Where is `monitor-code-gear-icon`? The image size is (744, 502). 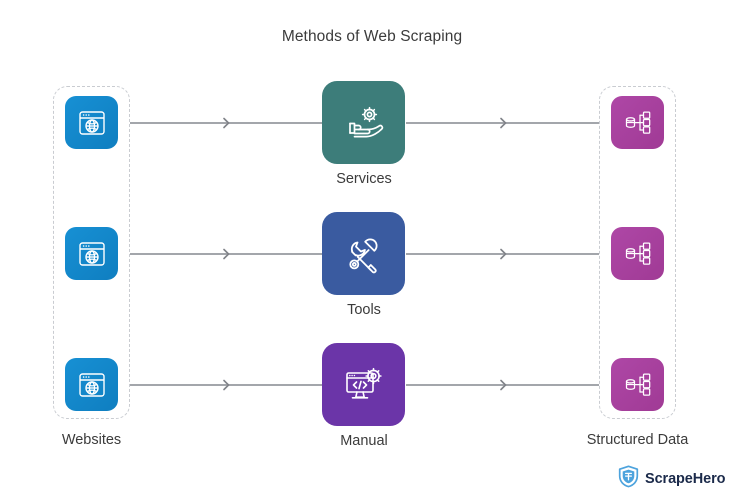
monitor-code-gear-icon is located at coordinates (364, 385).